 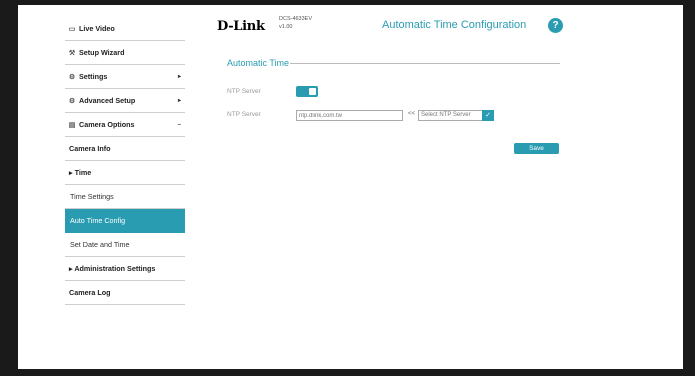 What do you see at coordinates (307, 91) in the screenshot?
I see `ntp-server-toggle` at bounding box center [307, 91].